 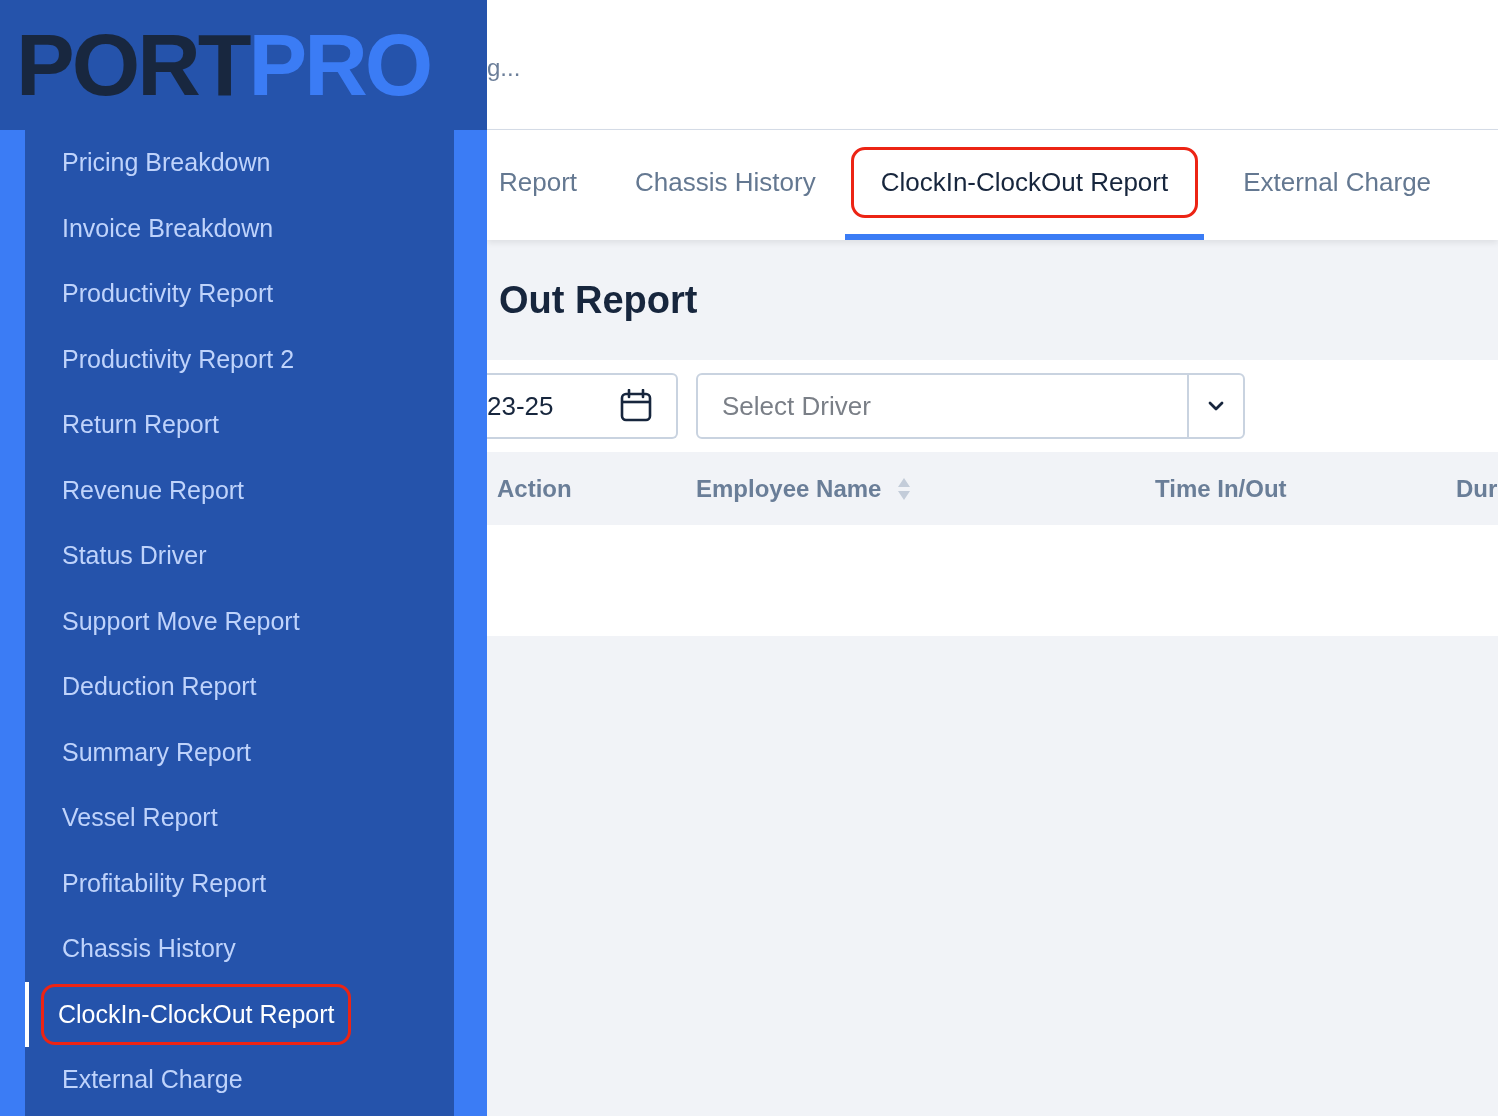 What do you see at coordinates (239, 556) in the screenshot?
I see `menu-item: Status Driver` at bounding box center [239, 556].